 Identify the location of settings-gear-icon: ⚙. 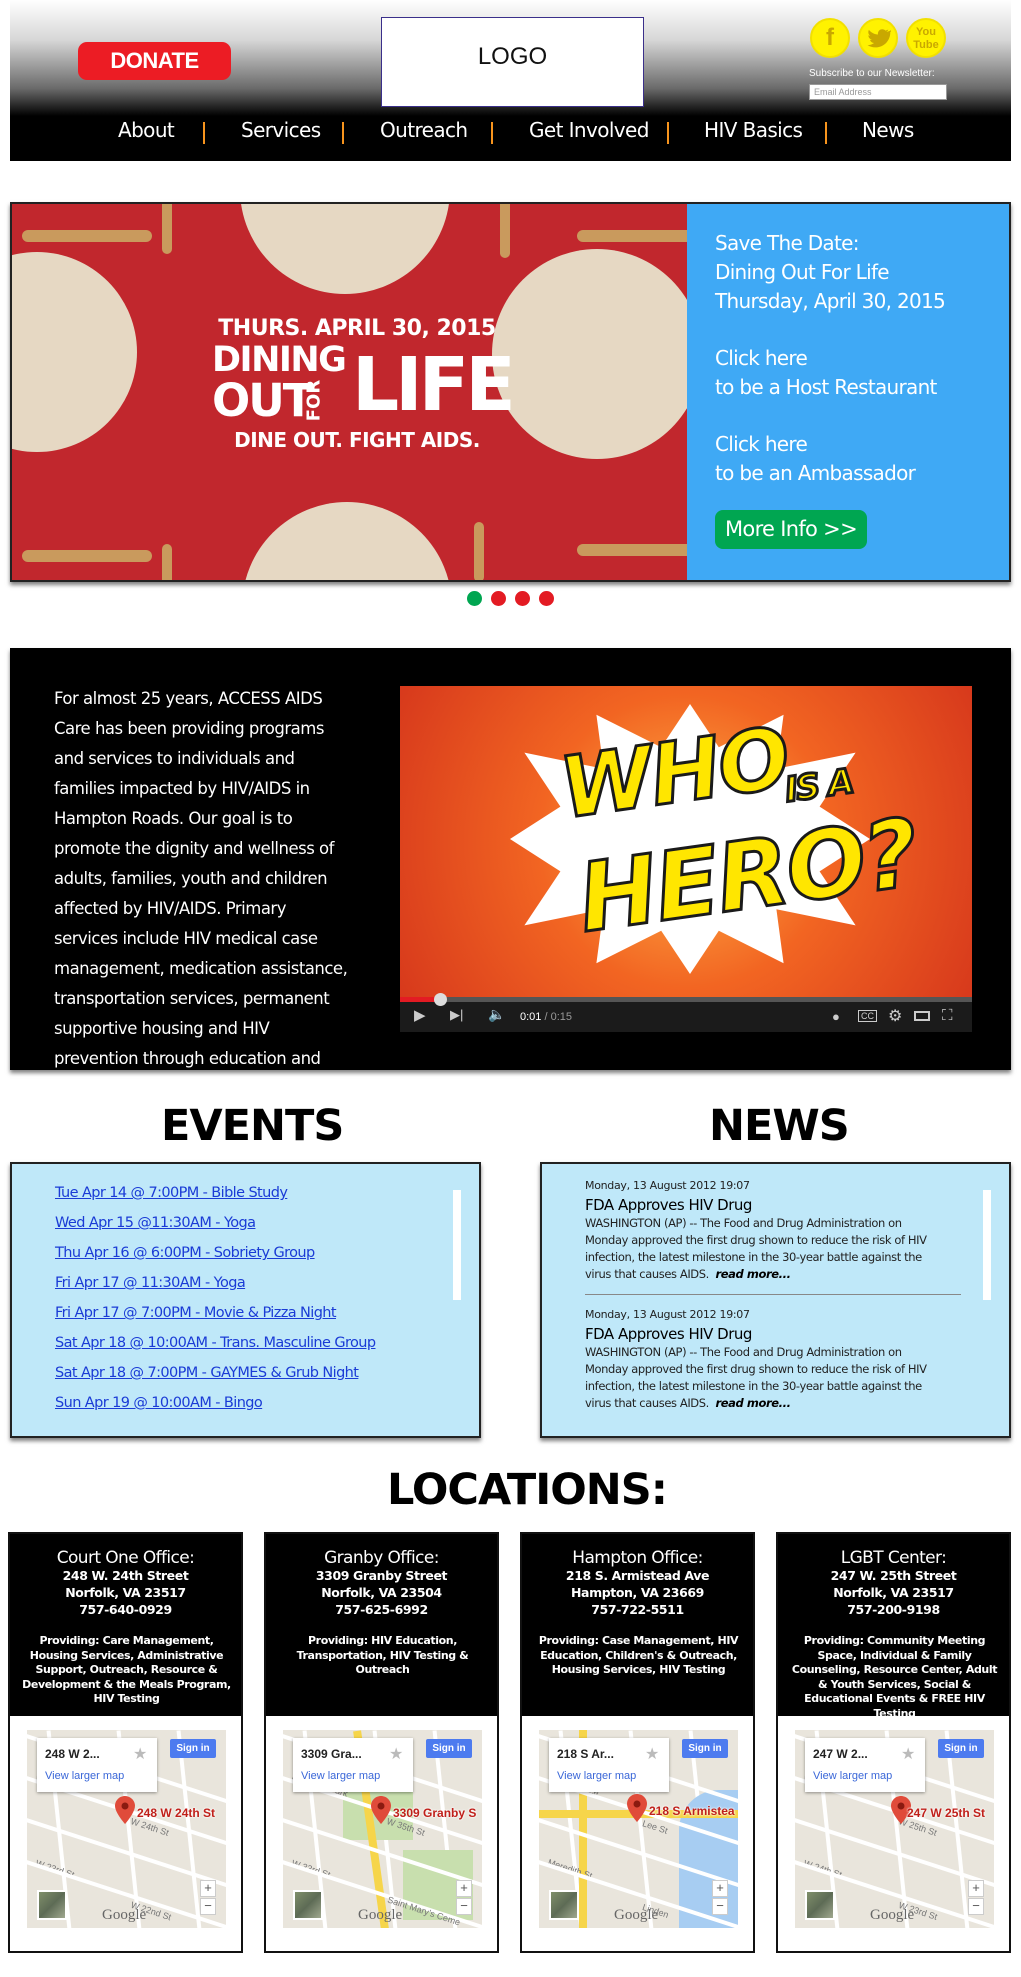
(895, 1016).